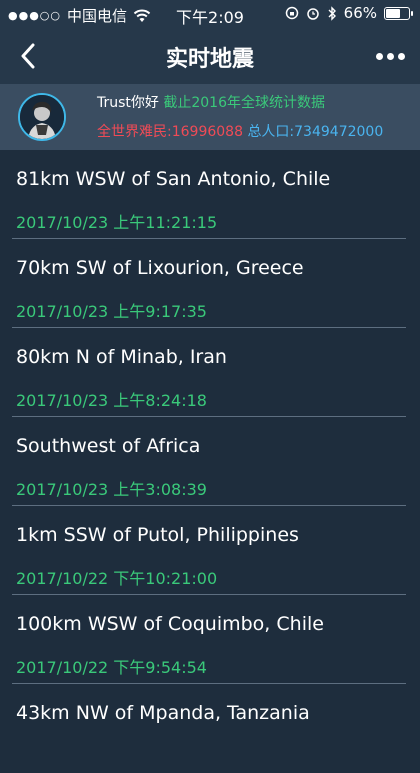  Describe the element at coordinates (332, 13) in the screenshot. I see `bluetooth-icon` at that location.